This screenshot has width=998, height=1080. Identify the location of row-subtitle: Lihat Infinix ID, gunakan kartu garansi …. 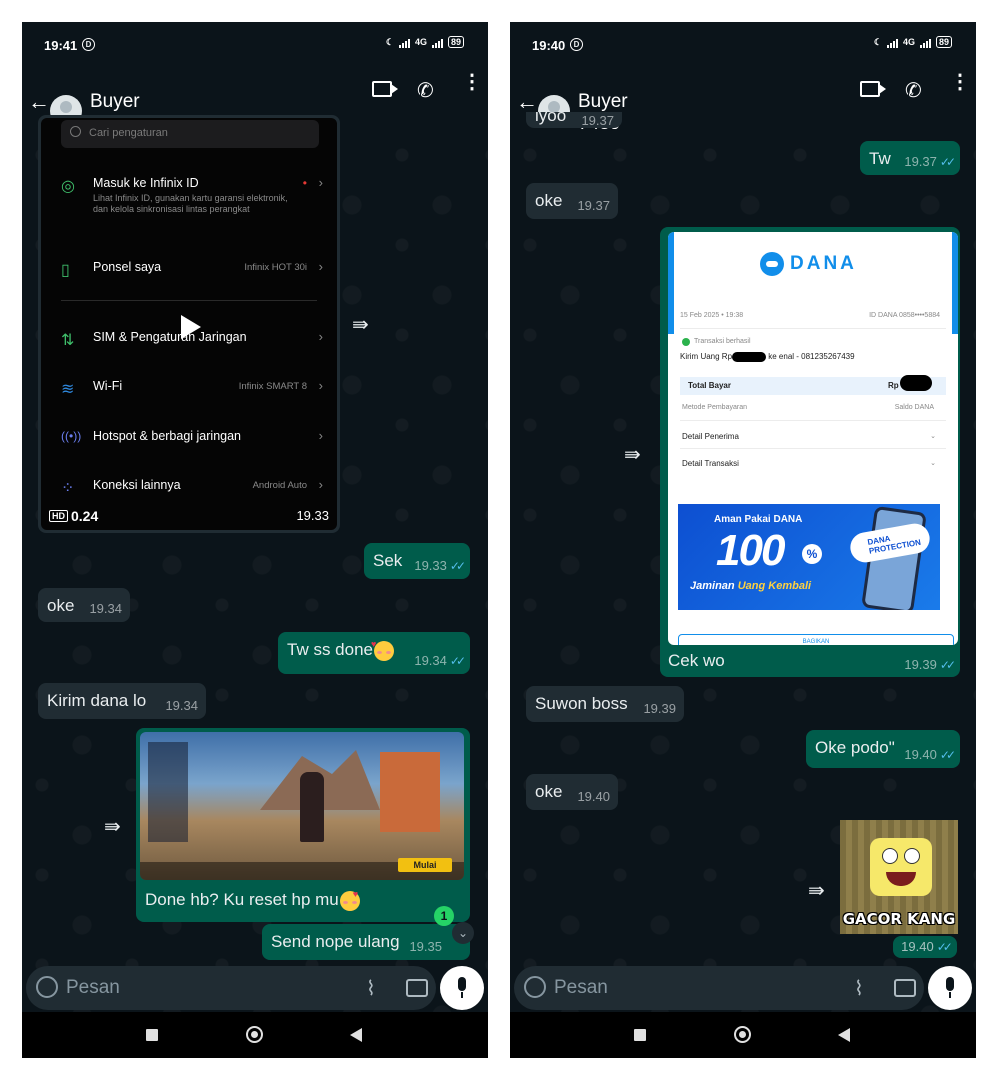
(190, 203).